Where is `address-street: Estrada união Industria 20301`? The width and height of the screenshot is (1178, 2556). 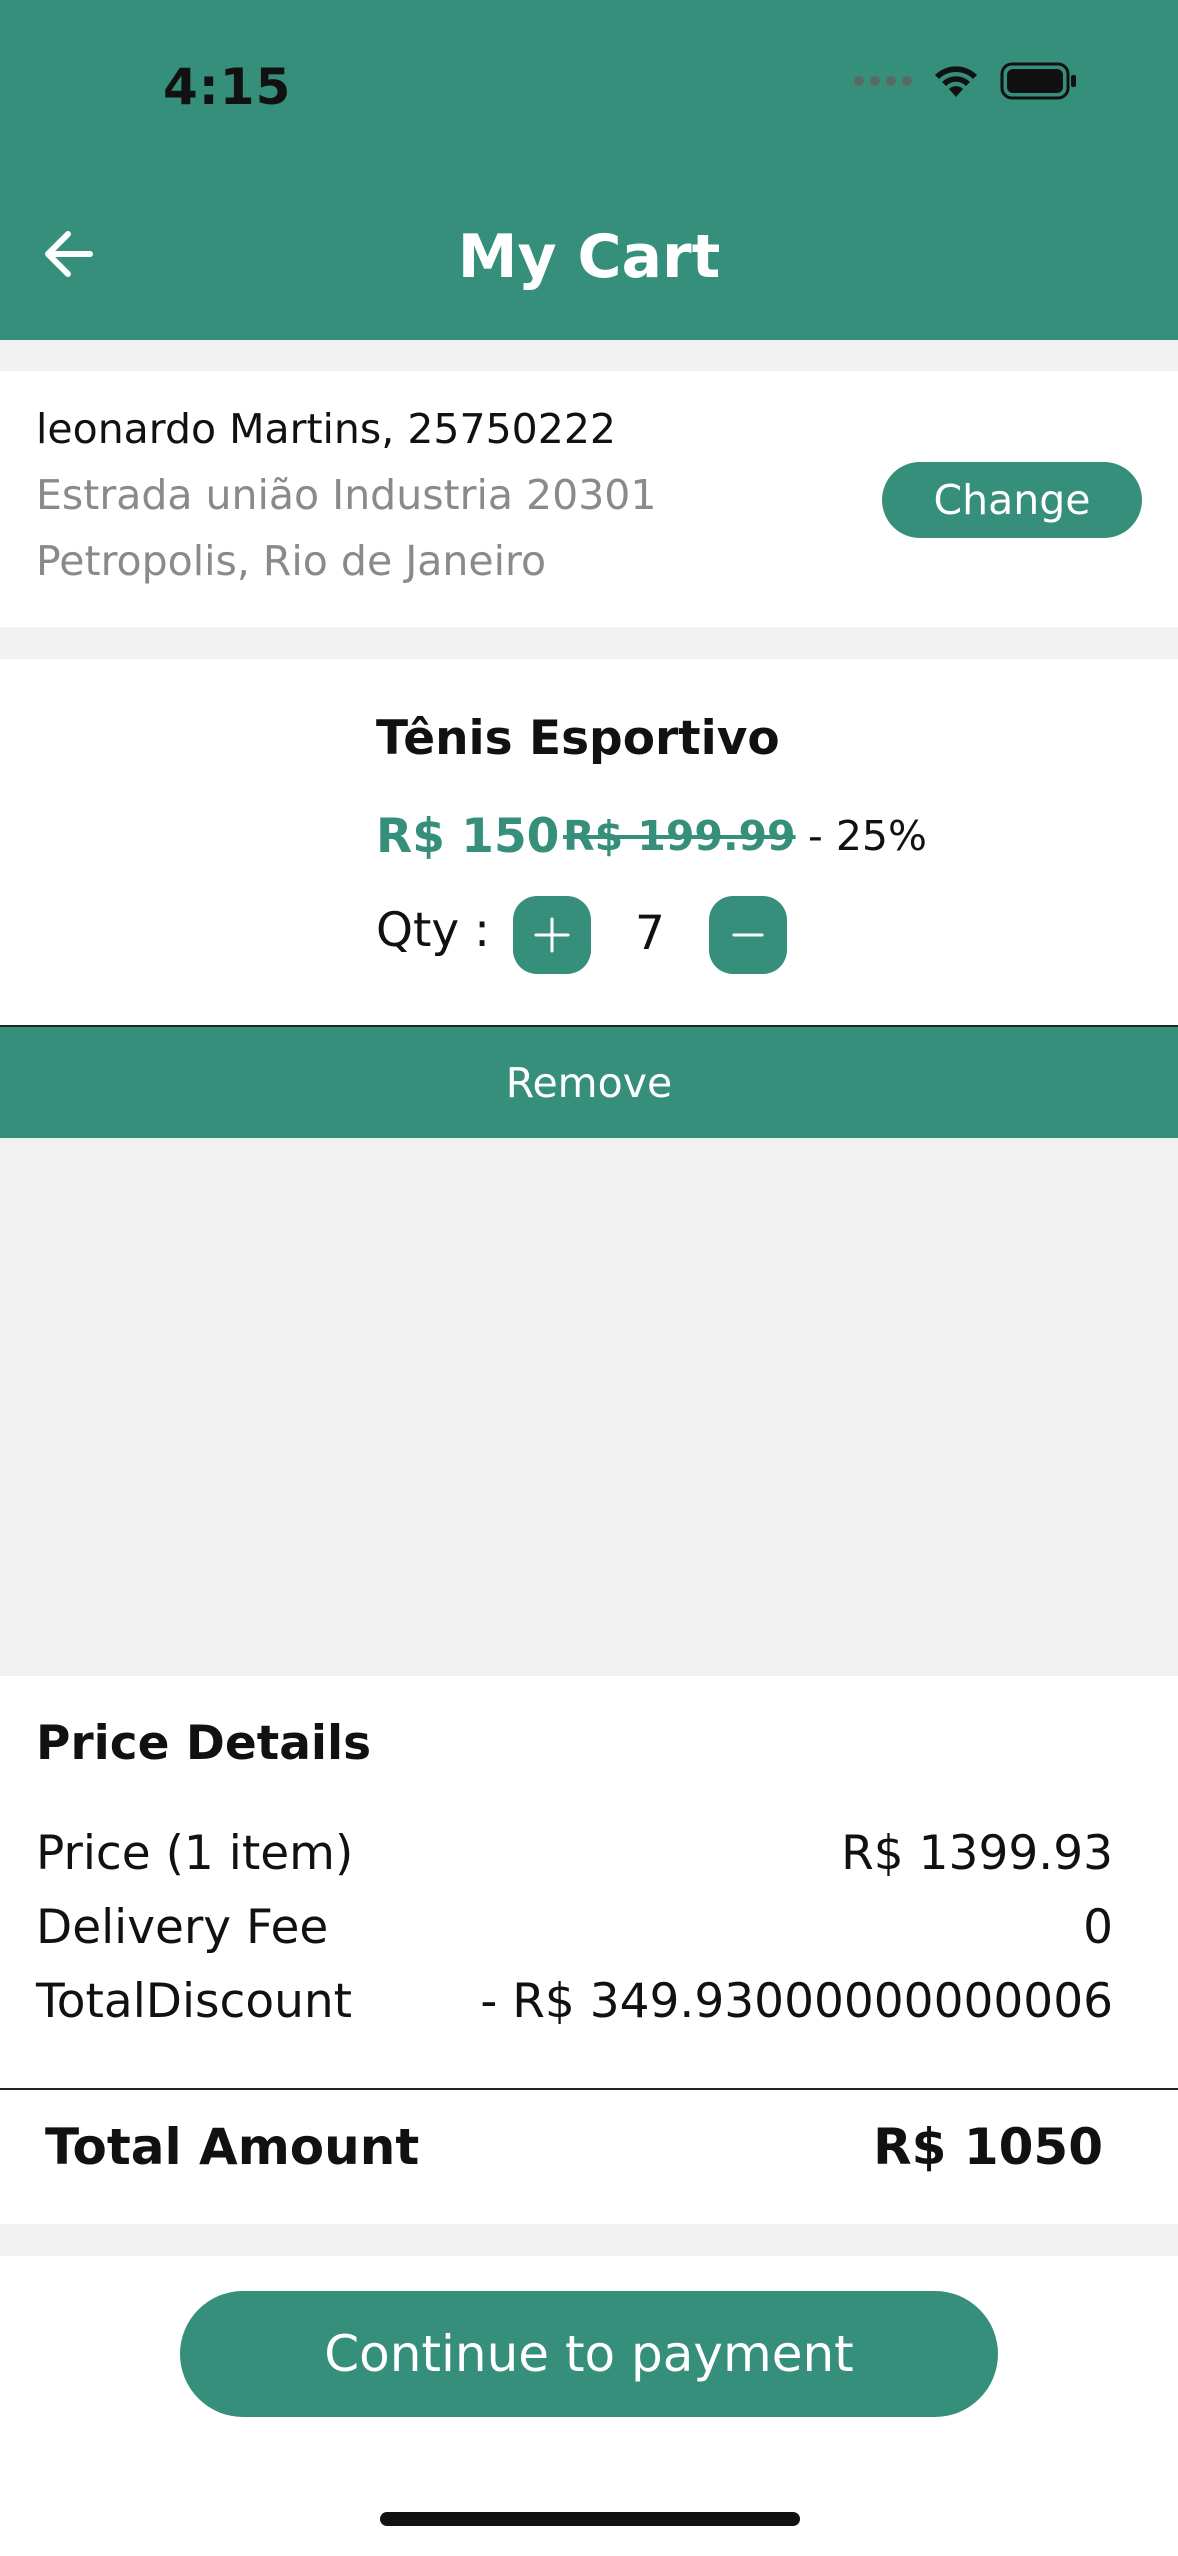 address-street: Estrada união Industria 20301 is located at coordinates (346, 495).